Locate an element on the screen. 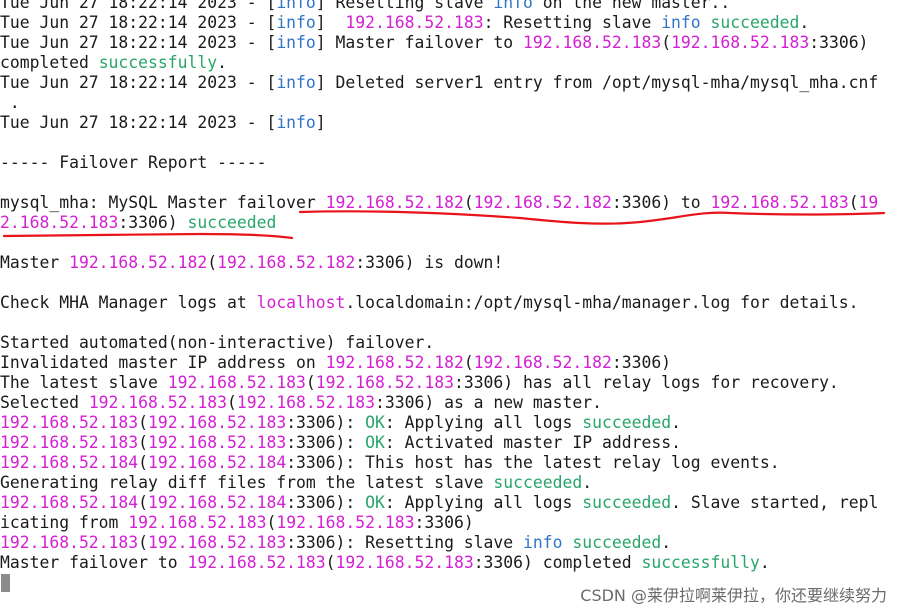 The image size is (901, 613). terminal-line: completed successfully. is located at coordinates (450, 63).